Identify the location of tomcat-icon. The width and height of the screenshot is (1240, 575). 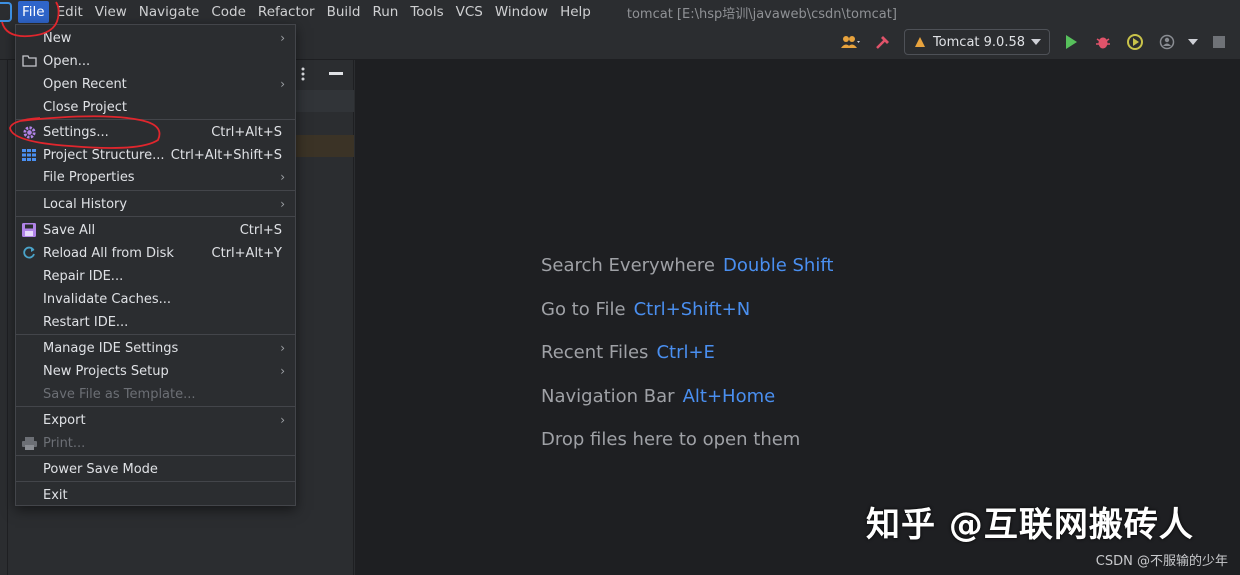
(919, 42).